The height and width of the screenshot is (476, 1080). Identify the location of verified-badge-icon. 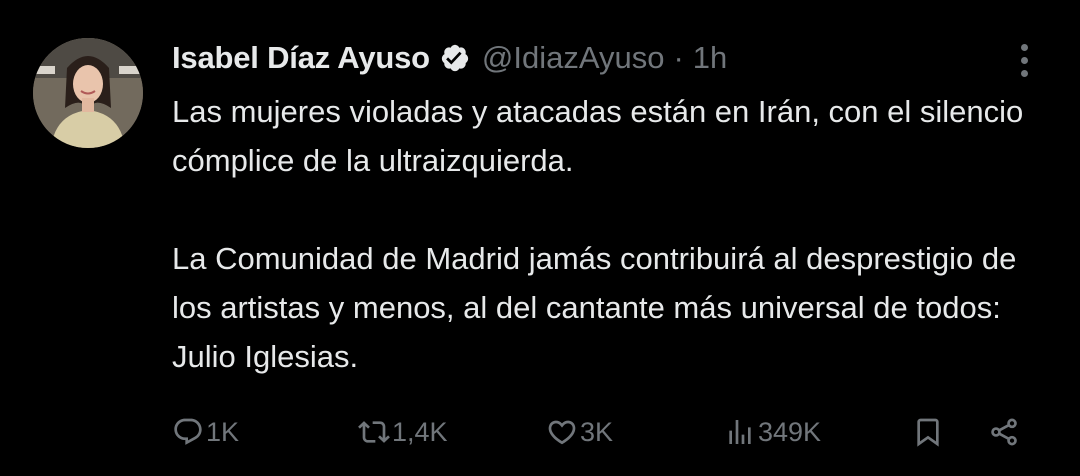
(455, 58).